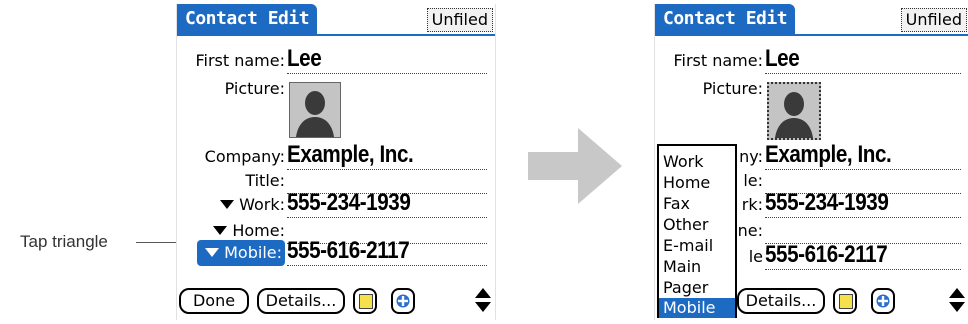 The height and width of the screenshot is (324, 968). I want to click on popup-item-mobile: Mobile, so click(697, 308).